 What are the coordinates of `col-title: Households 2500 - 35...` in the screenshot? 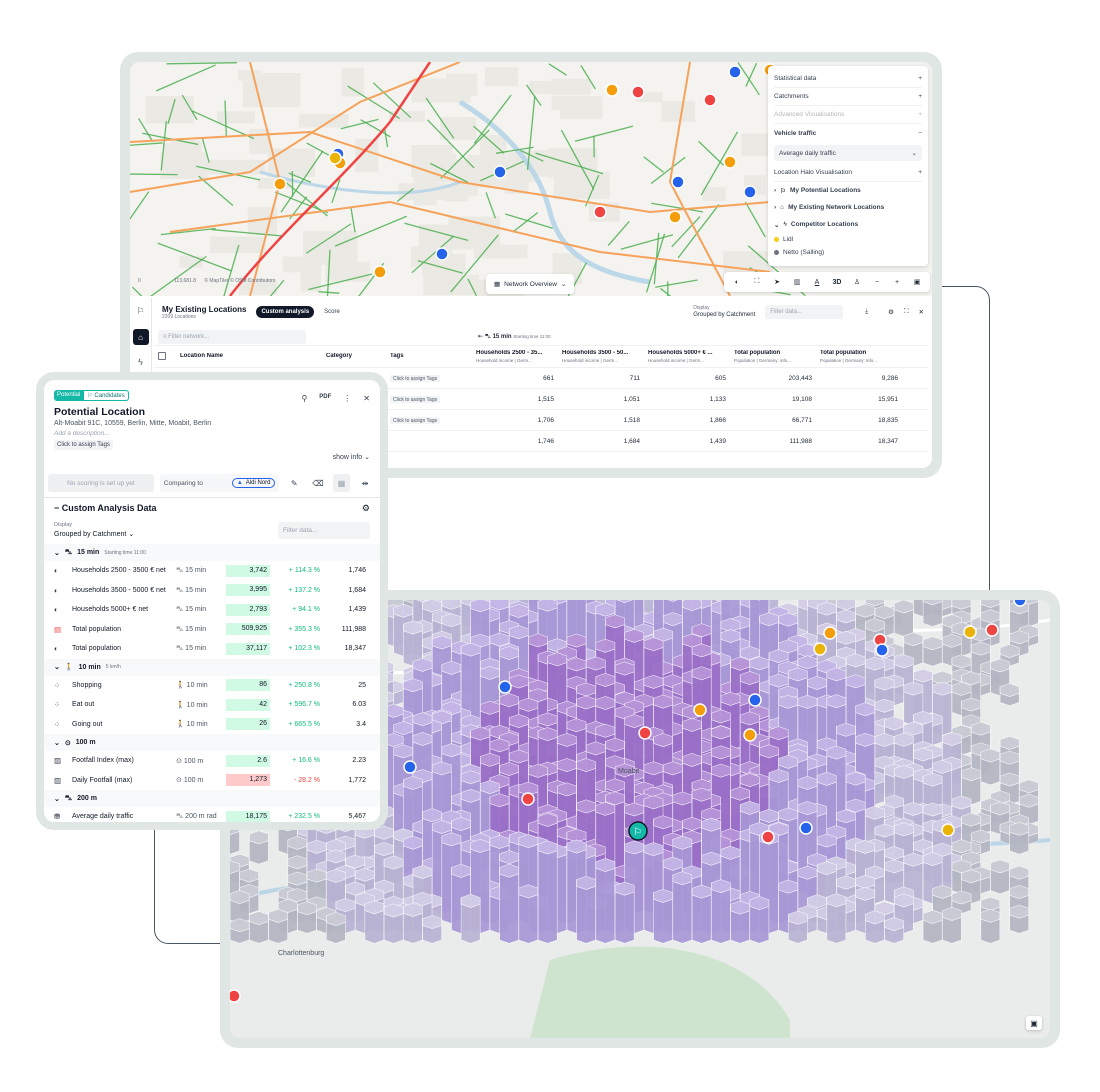 It's located at (509, 352).